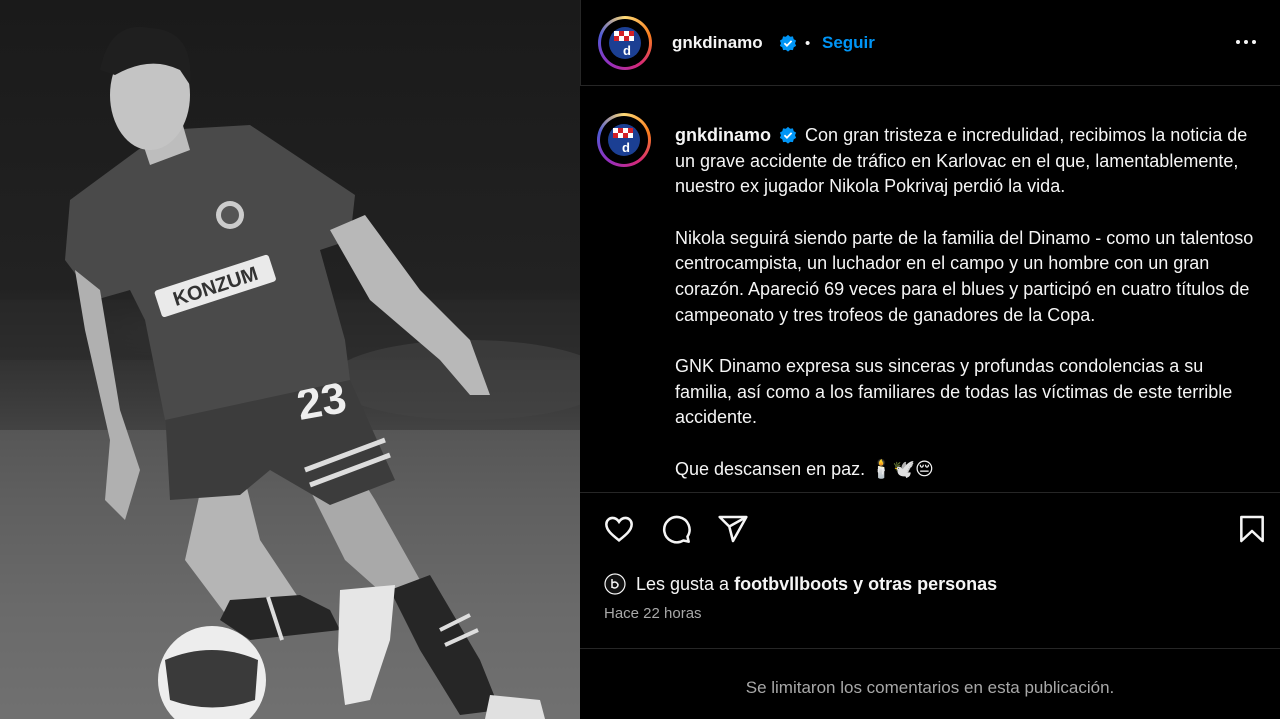  What do you see at coordinates (1252, 529) in the screenshot?
I see `bookmark-icon` at bounding box center [1252, 529].